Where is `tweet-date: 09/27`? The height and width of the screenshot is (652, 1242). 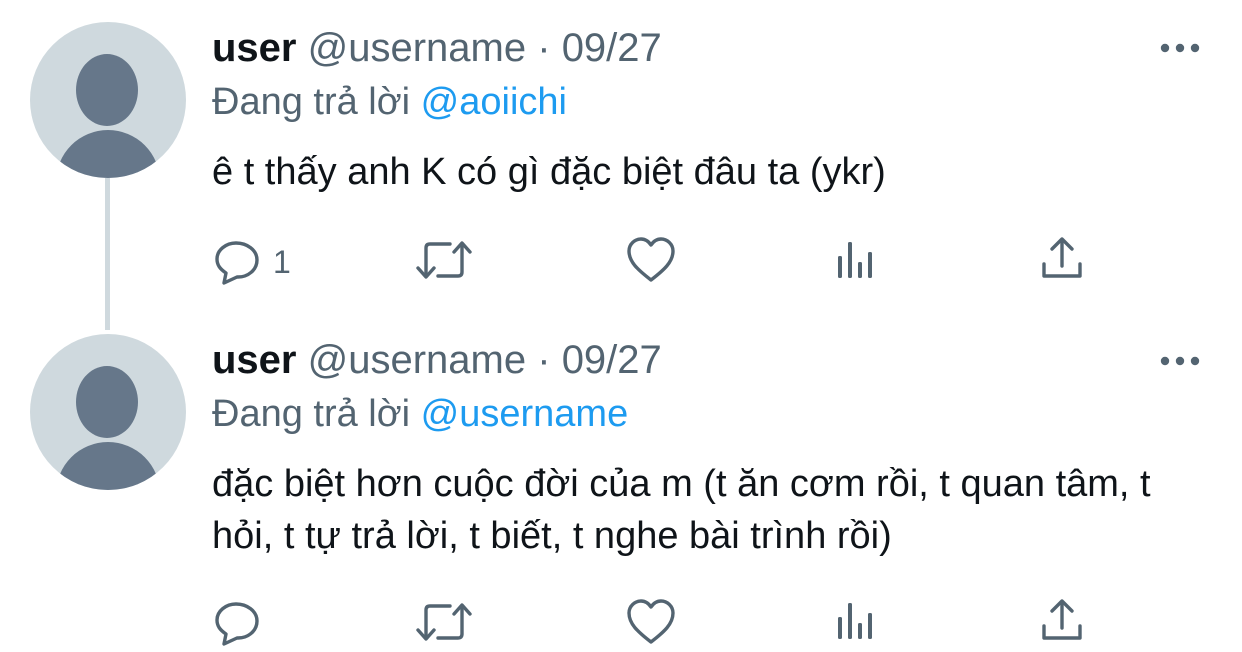 tweet-date: 09/27 is located at coordinates (612, 360).